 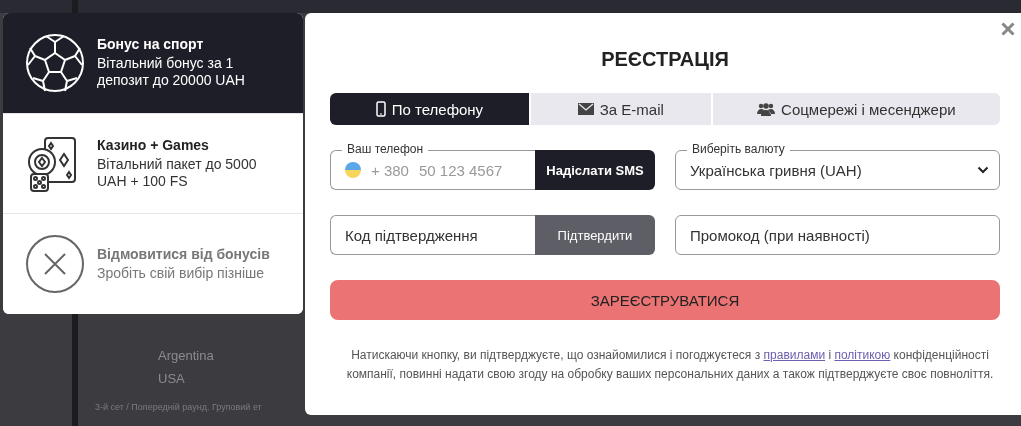 I want to click on code-field: Код підтвердження, so click(x=432, y=235).